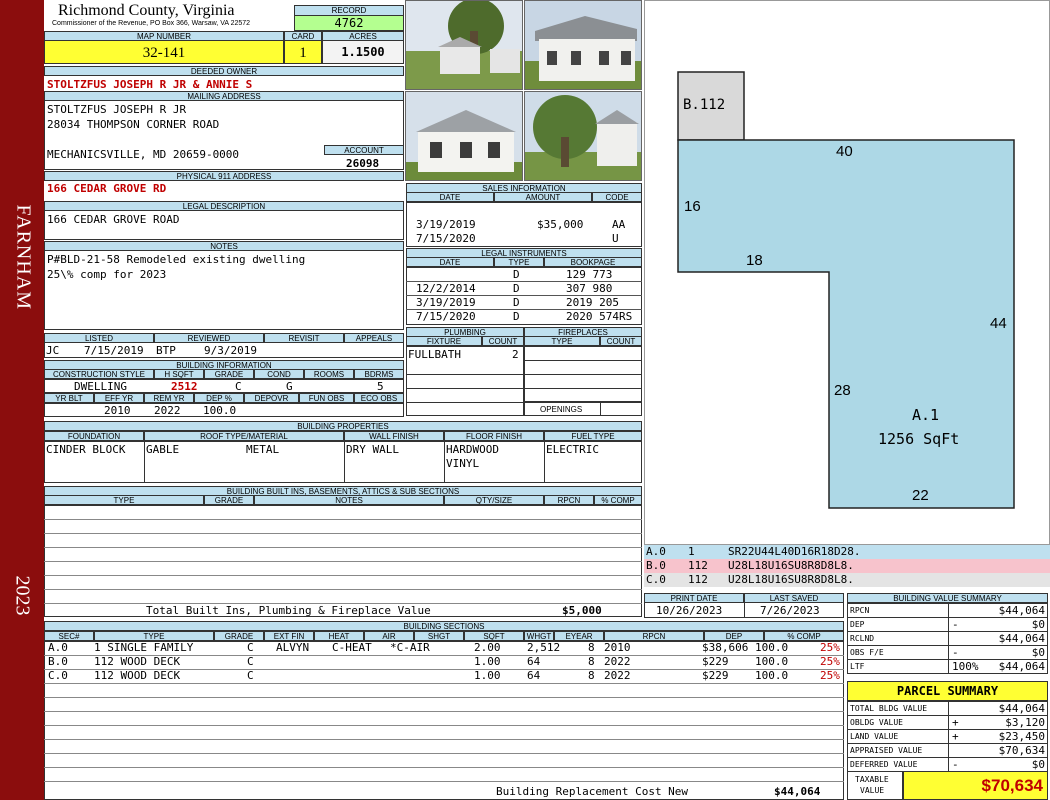 This screenshot has height=800, width=1050. I want to click on value-summary-row: RCLND $44,064, so click(947, 638).